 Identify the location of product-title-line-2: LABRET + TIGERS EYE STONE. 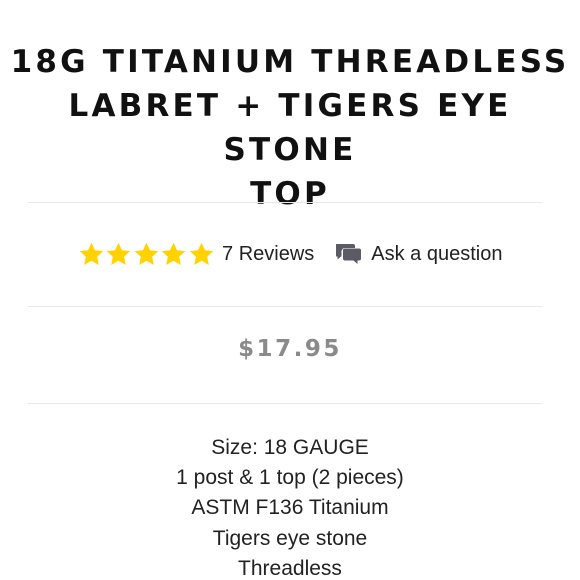
(290, 128).